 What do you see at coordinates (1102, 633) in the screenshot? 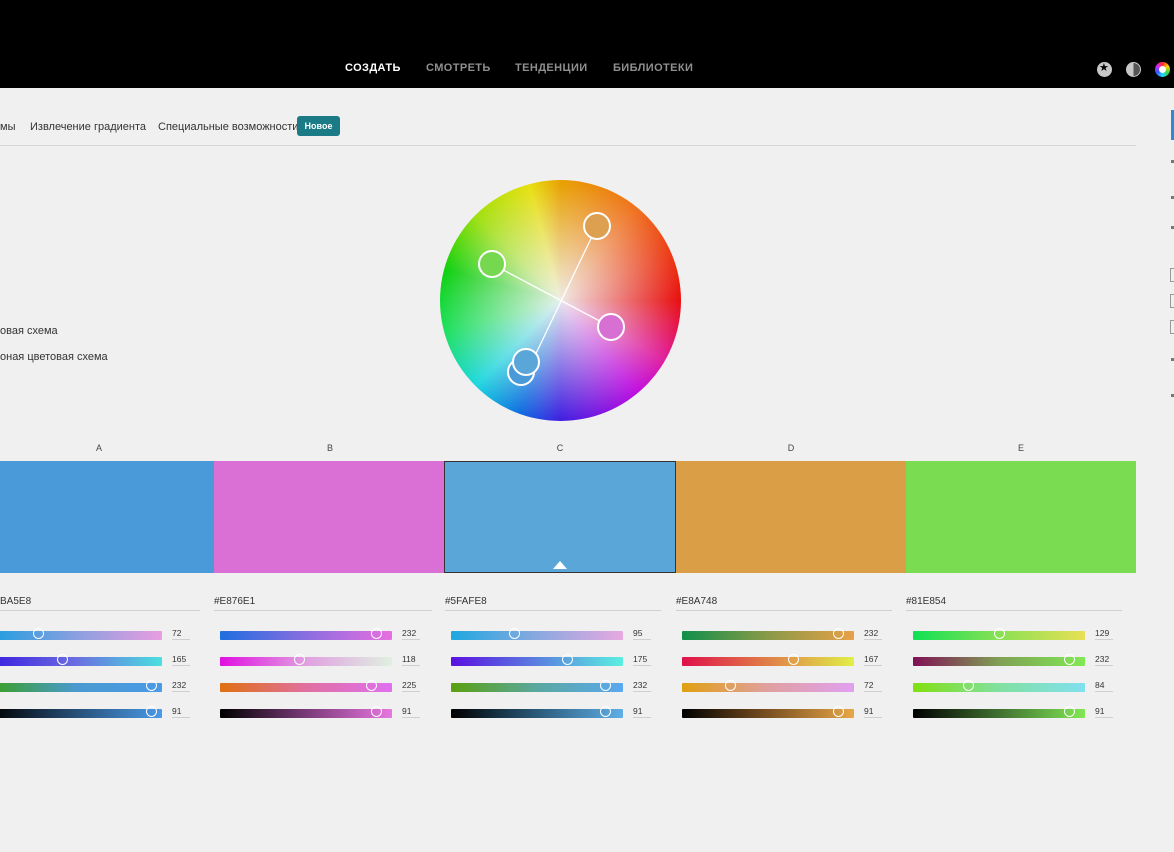
I see `slider-value-e-1: 129` at bounding box center [1102, 633].